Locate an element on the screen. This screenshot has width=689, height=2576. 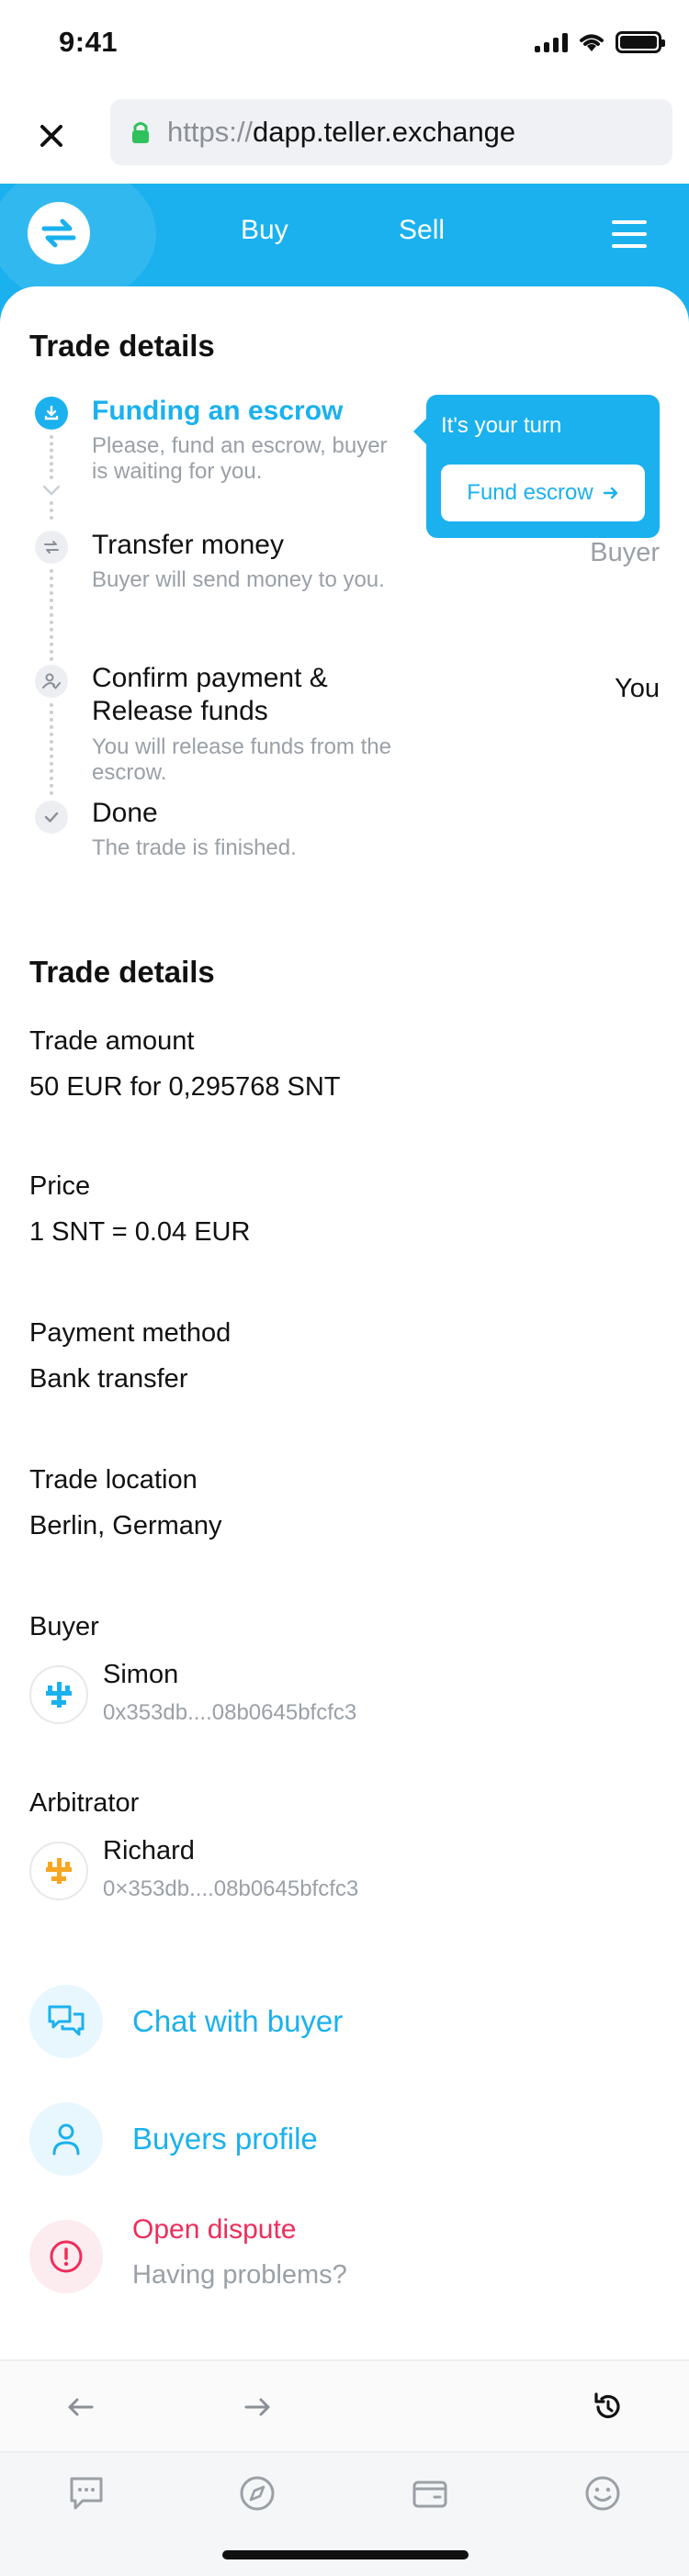
arrow-left-icon is located at coordinates (80, 2407).